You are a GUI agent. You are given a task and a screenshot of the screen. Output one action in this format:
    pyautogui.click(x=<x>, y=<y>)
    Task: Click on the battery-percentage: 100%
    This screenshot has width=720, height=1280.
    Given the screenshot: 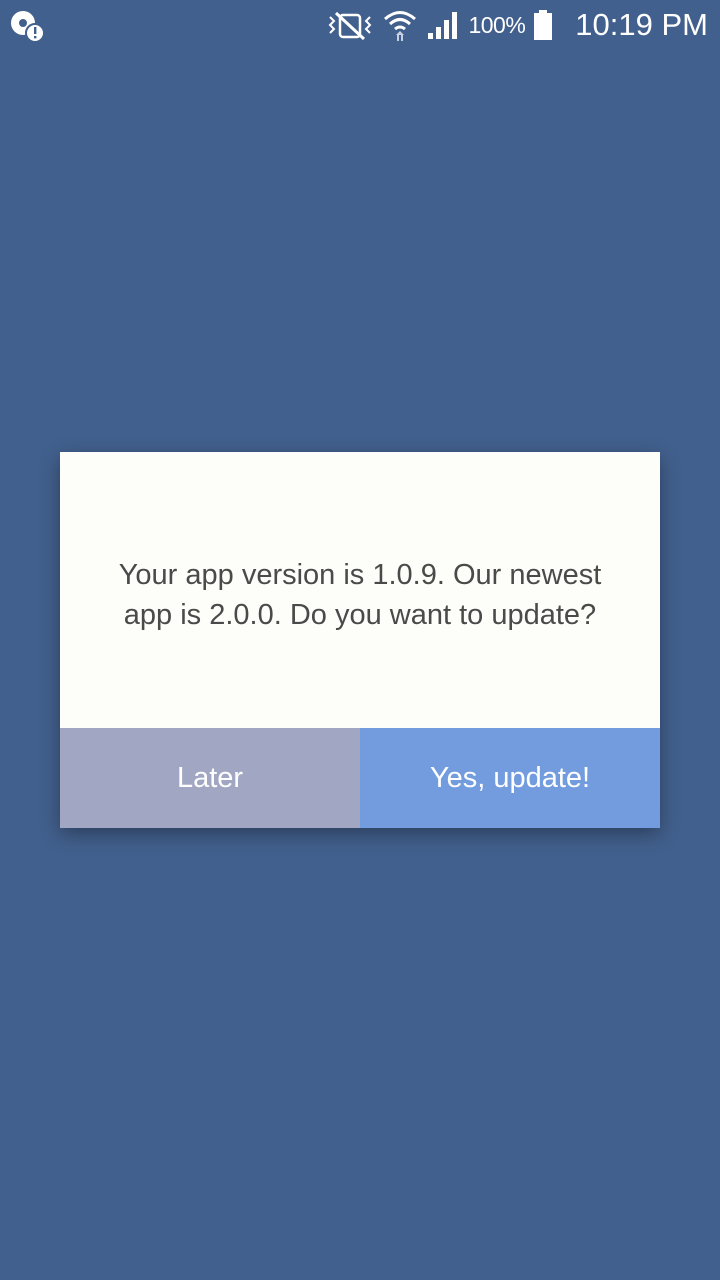 What is the action you would take?
    pyautogui.click(x=497, y=24)
    